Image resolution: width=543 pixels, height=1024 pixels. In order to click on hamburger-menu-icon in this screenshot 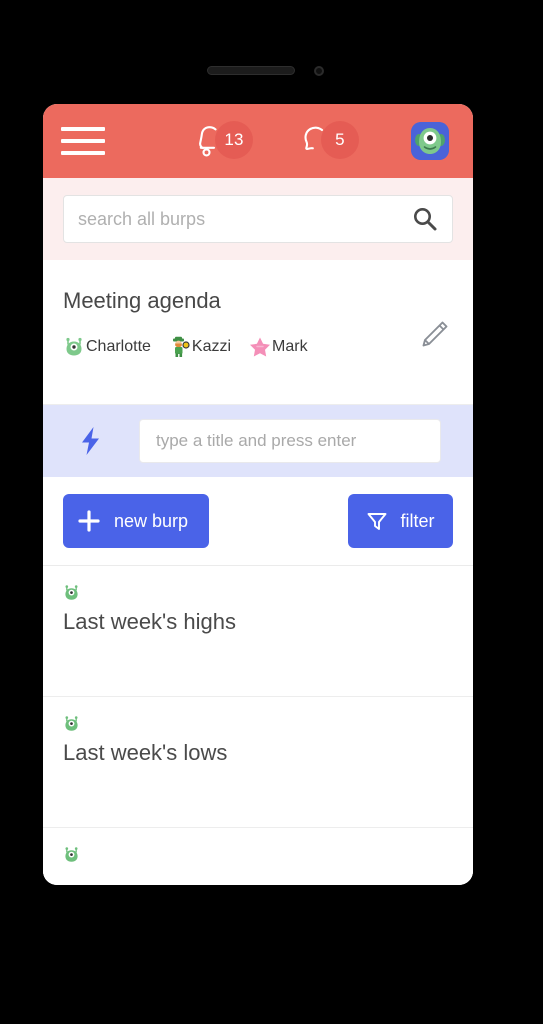, I will do `click(83, 141)`.